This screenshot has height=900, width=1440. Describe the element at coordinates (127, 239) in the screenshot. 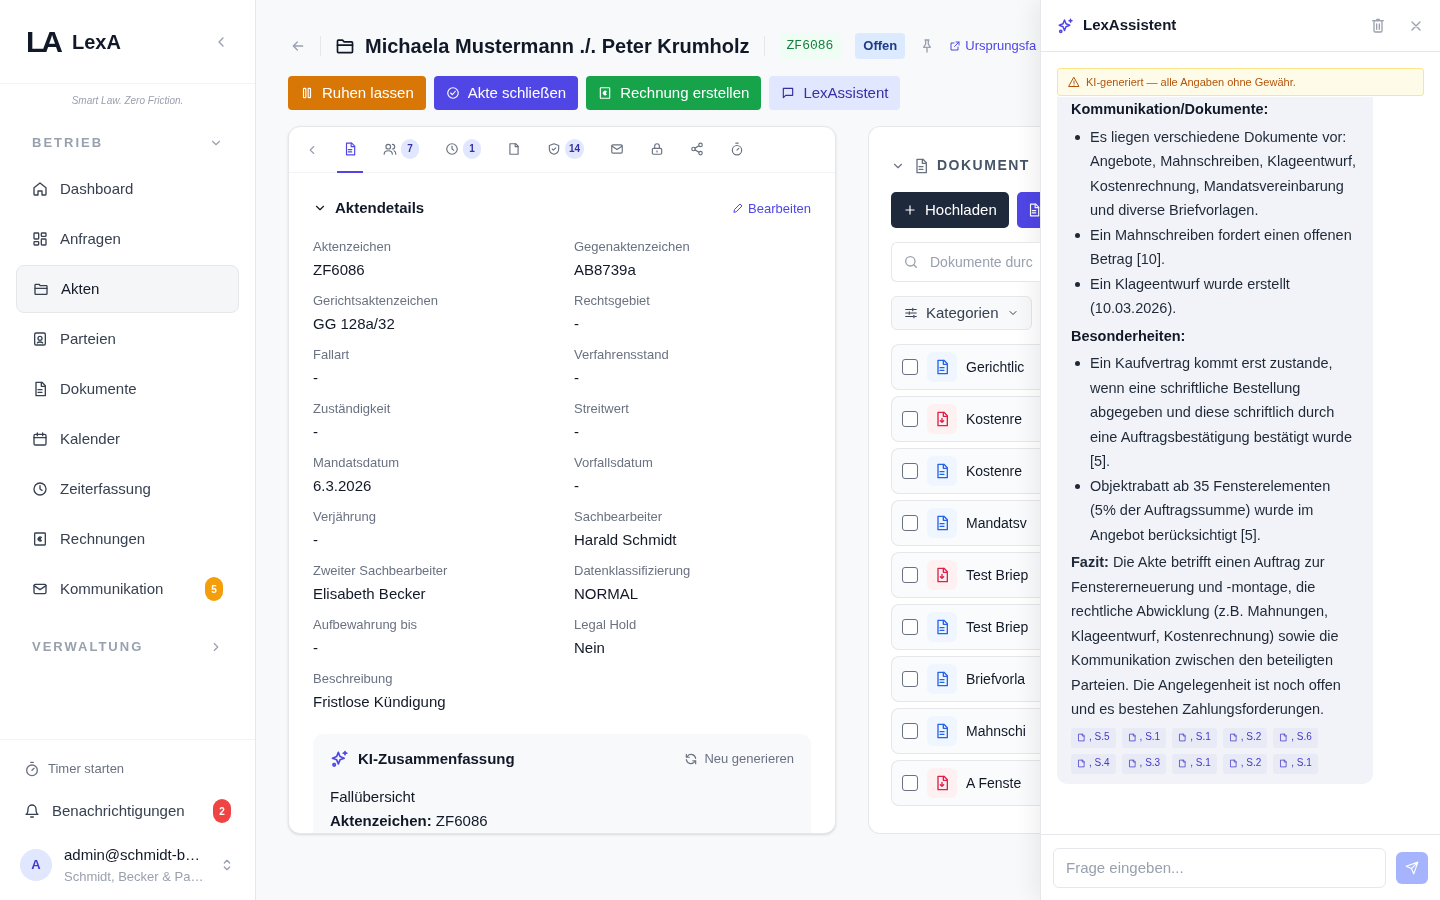

I see `nav-item: Anfragen` at that location.